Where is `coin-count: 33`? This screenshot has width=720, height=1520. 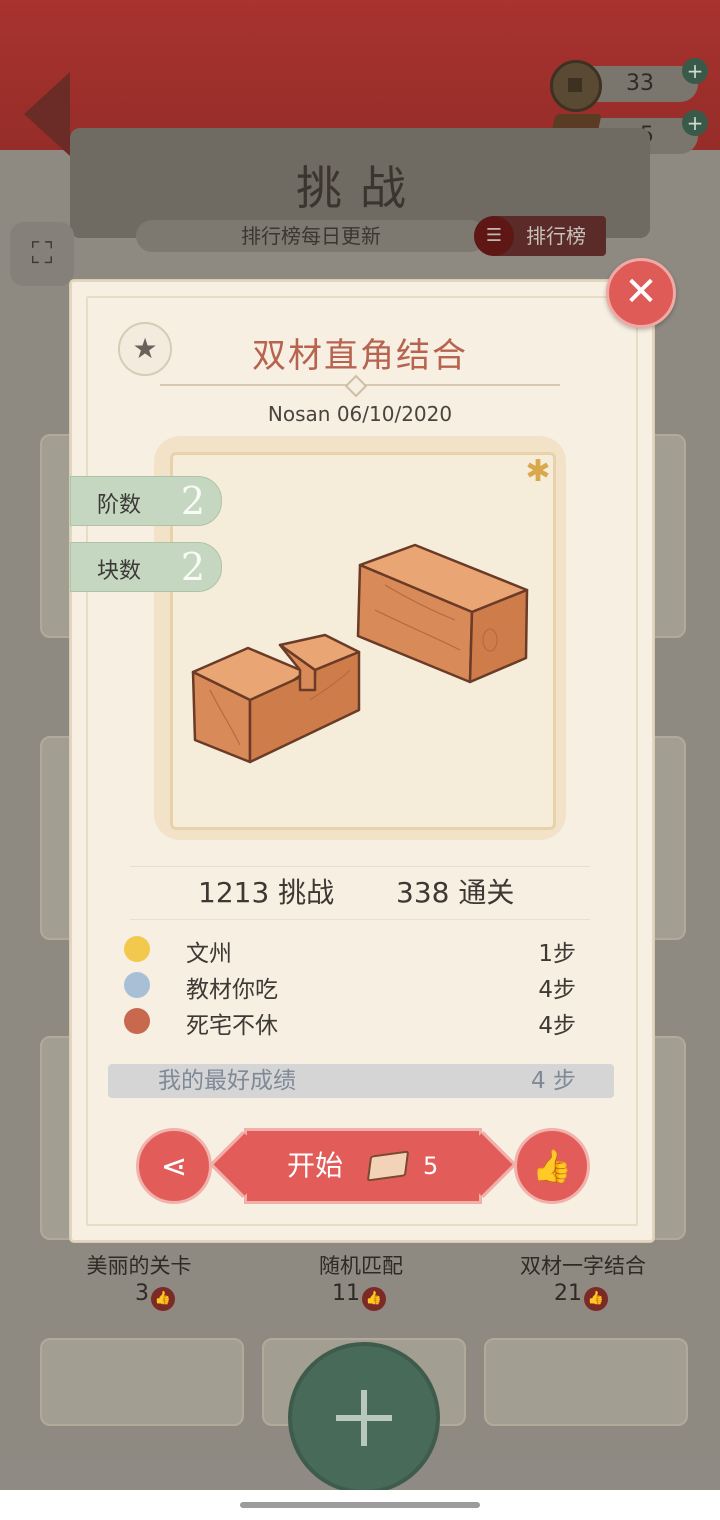 coin-count: 33 is located at coordinates (640, 83).